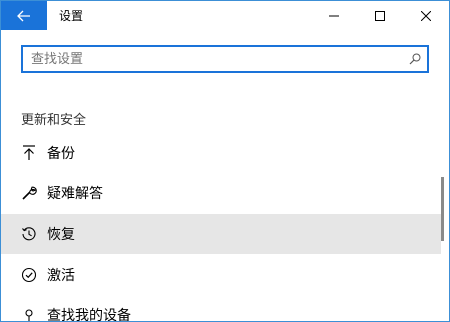 Image resolution: width=450 pixels, height=322 pixels. What do you see at coordinates (61, 235) in the screenshot?
I see `nav-item-label: 恢复` at bounding box center [61, 235].